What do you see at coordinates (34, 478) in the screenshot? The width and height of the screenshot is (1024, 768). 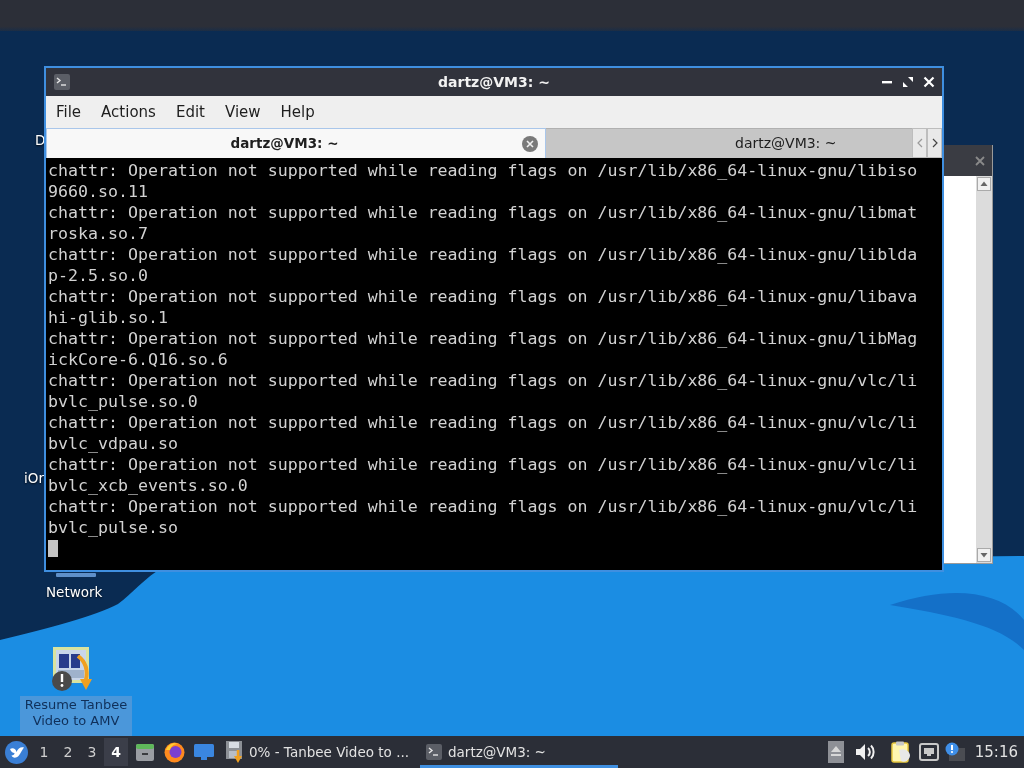 I see `desktop-icon-label: iOr` at bounding box center [34, 478].